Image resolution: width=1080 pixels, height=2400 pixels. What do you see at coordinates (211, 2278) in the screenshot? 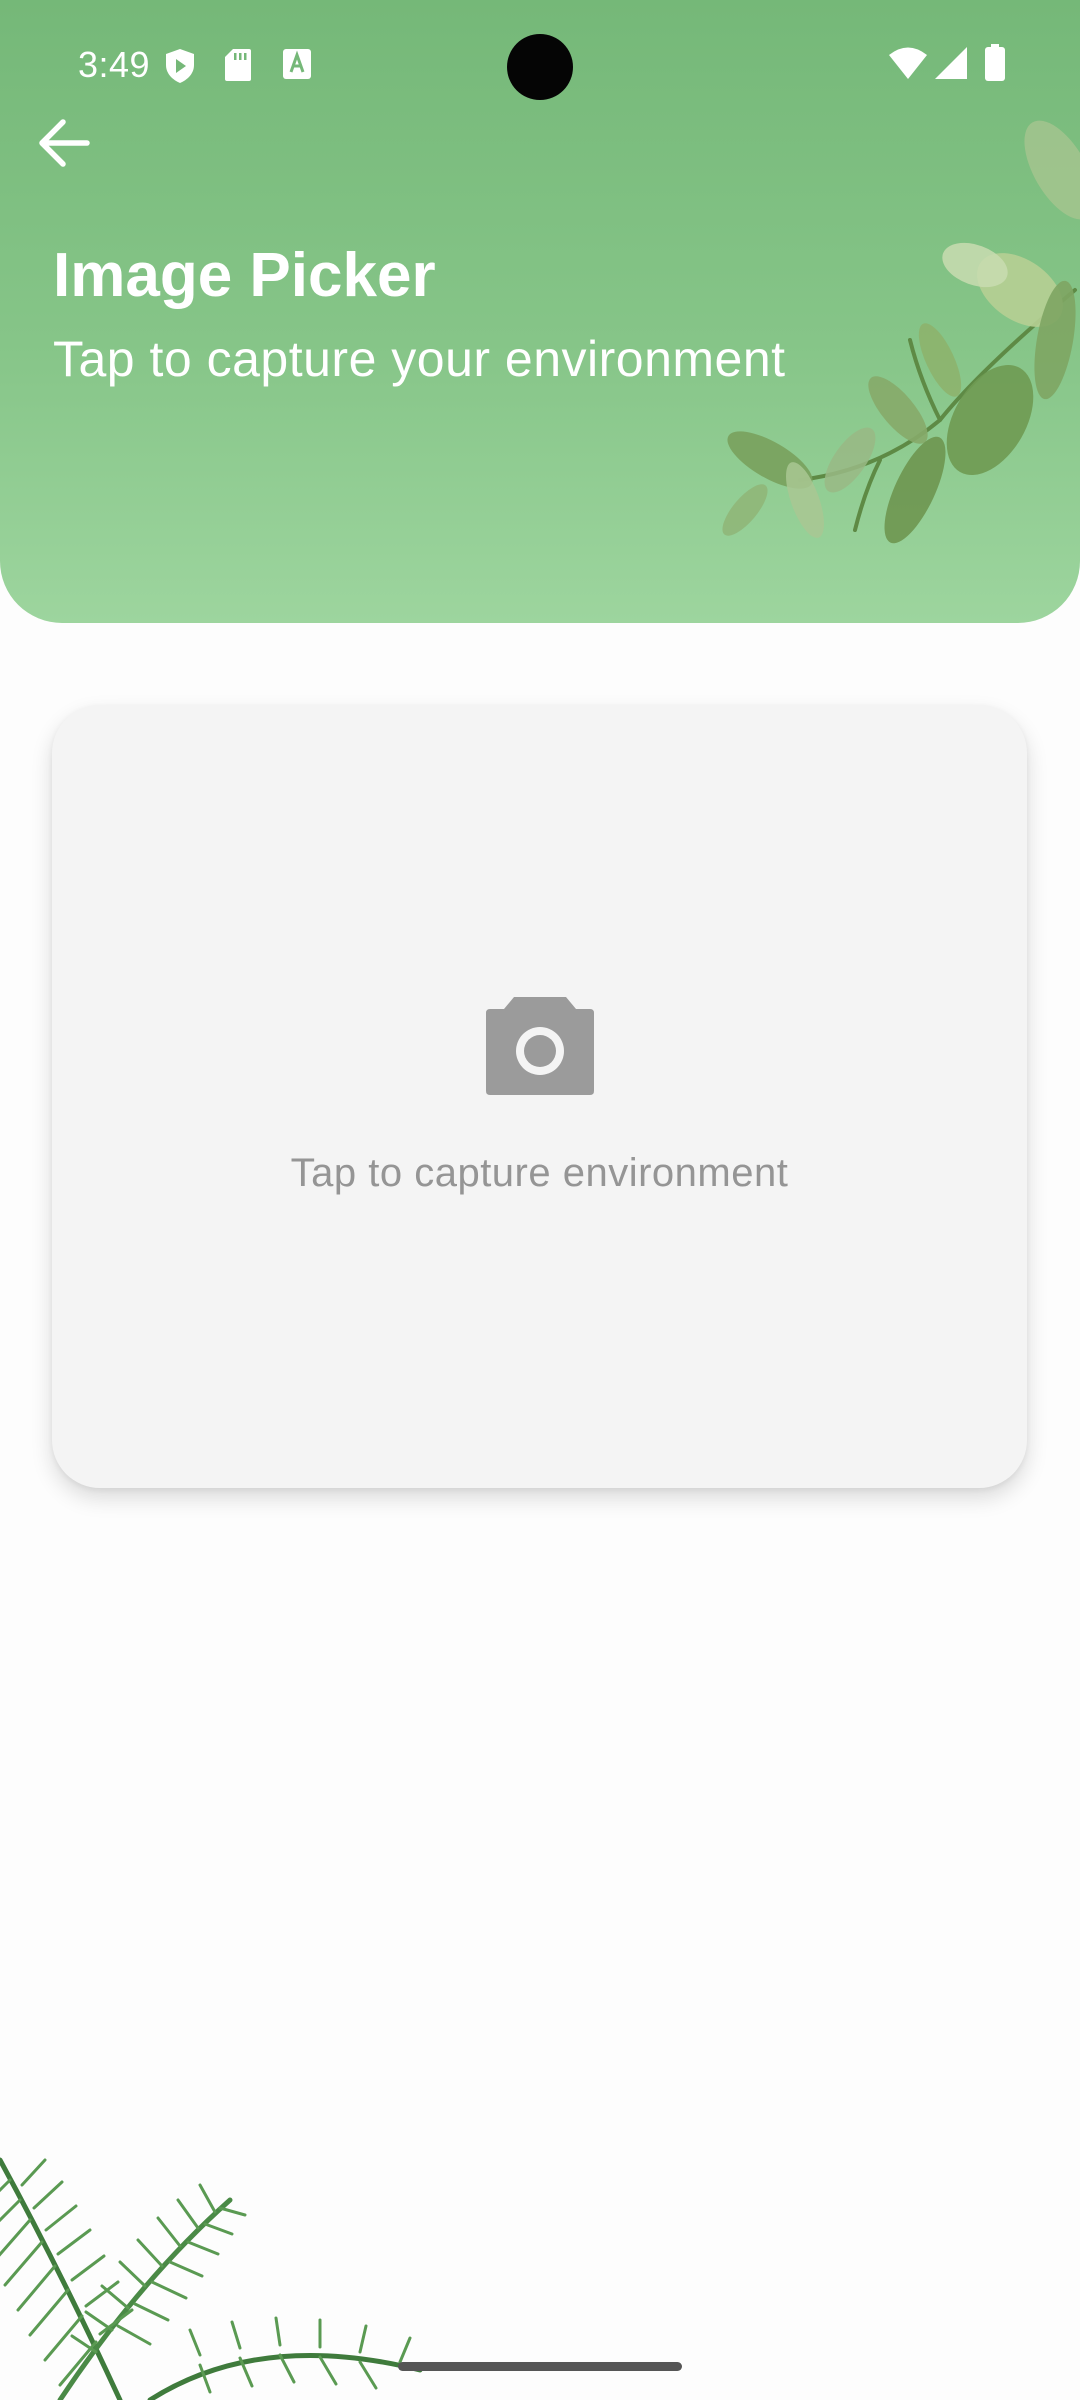
I see `palm-leaves-illustration` at bounding box center [211, 2278].